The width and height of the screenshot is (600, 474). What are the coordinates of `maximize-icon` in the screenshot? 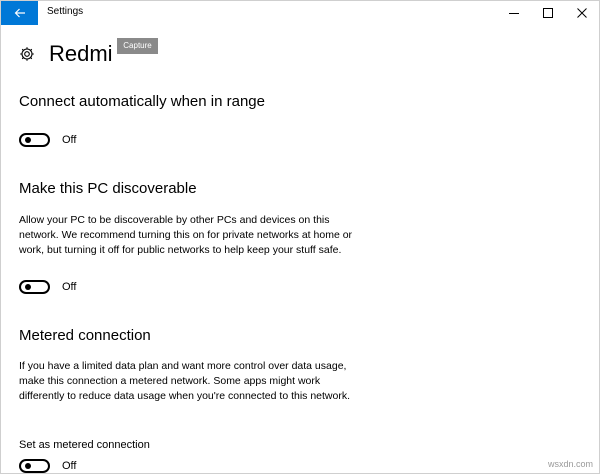 It's located at (548, 13).